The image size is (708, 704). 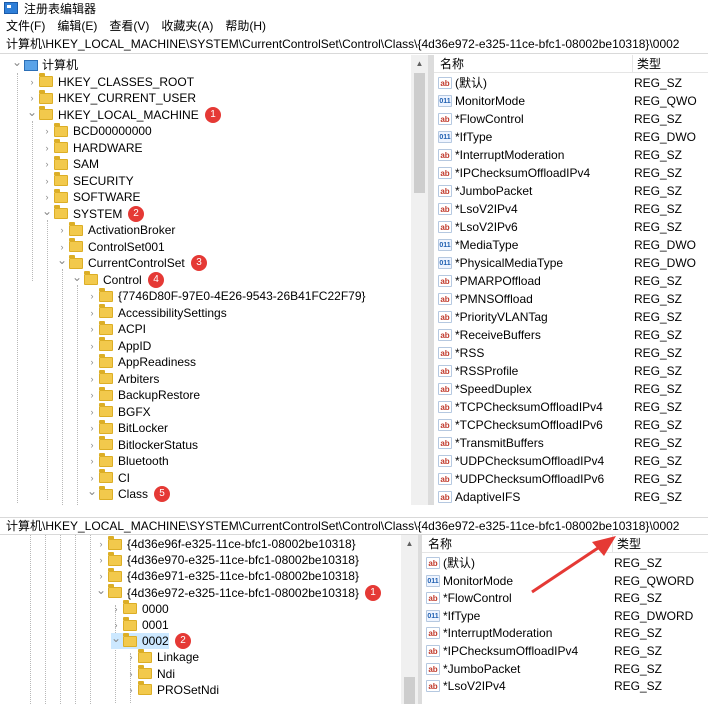 I want to click on tree-node: › HKEY_CLASSES_ROOT, so click(x=110, y=81).